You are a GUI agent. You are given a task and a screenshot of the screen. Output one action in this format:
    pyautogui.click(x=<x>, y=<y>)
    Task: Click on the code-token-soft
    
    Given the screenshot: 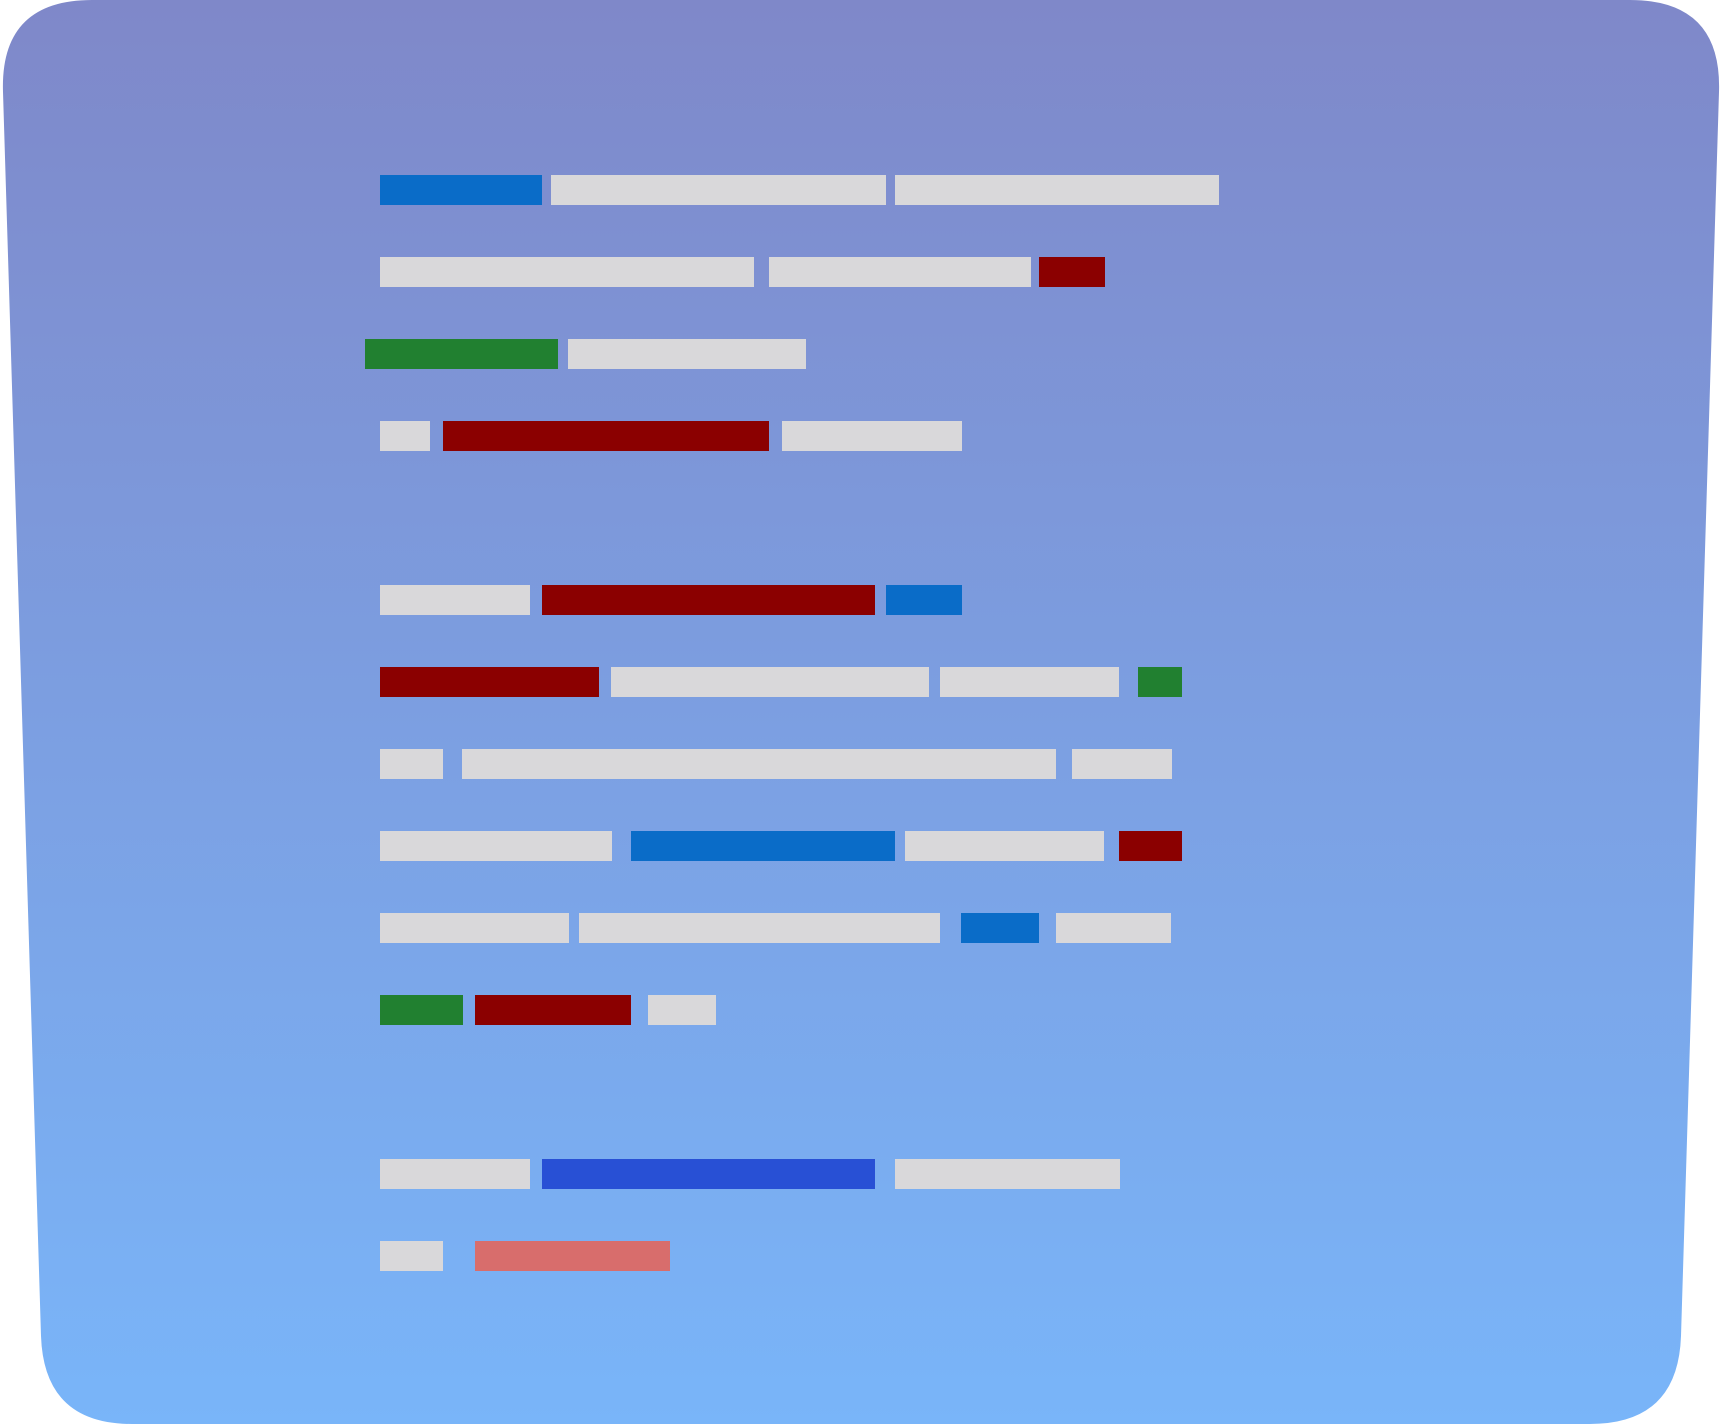 What is the action you would take?
    pyautogui.click(x=572, y=1256)
    